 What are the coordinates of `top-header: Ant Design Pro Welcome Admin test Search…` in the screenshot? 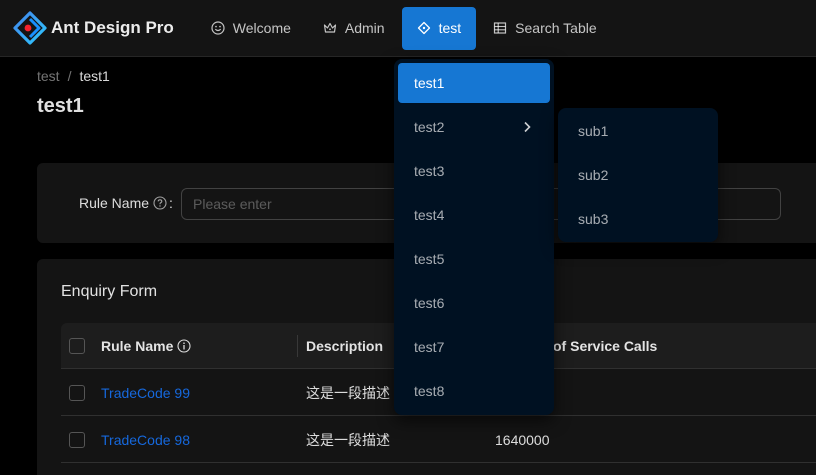 It's located at (408, 28).